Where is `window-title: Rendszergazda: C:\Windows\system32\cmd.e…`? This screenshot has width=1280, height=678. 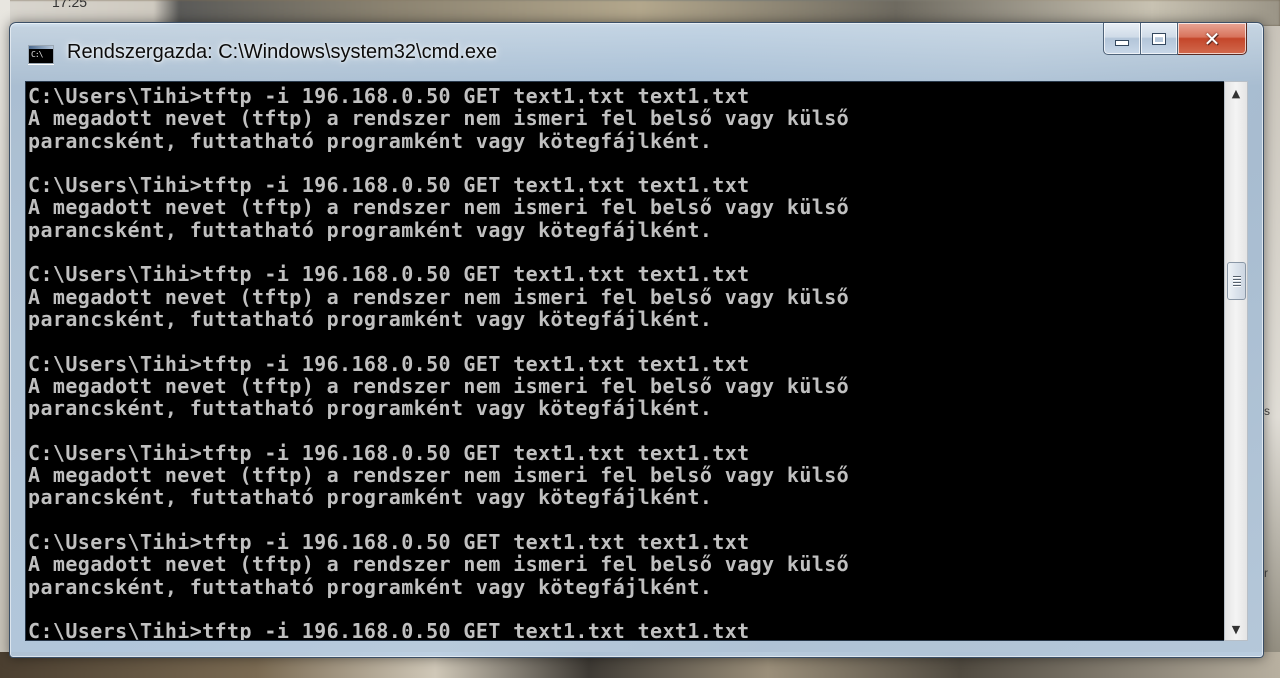
window-title: Rendszergazda: C:\Windows\system32\cmd.e… is located at coordinates (282, 52).